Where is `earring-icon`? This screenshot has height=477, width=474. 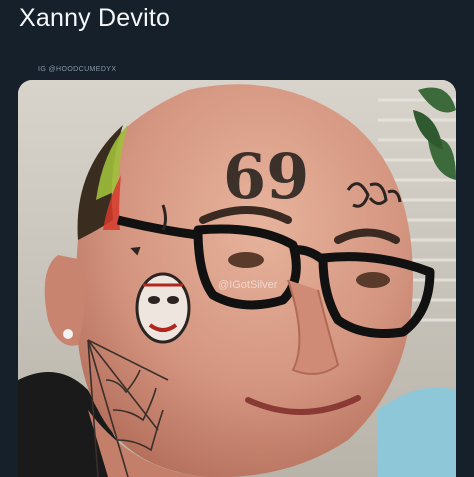
earring-icon is located at coordinates (68, 334).